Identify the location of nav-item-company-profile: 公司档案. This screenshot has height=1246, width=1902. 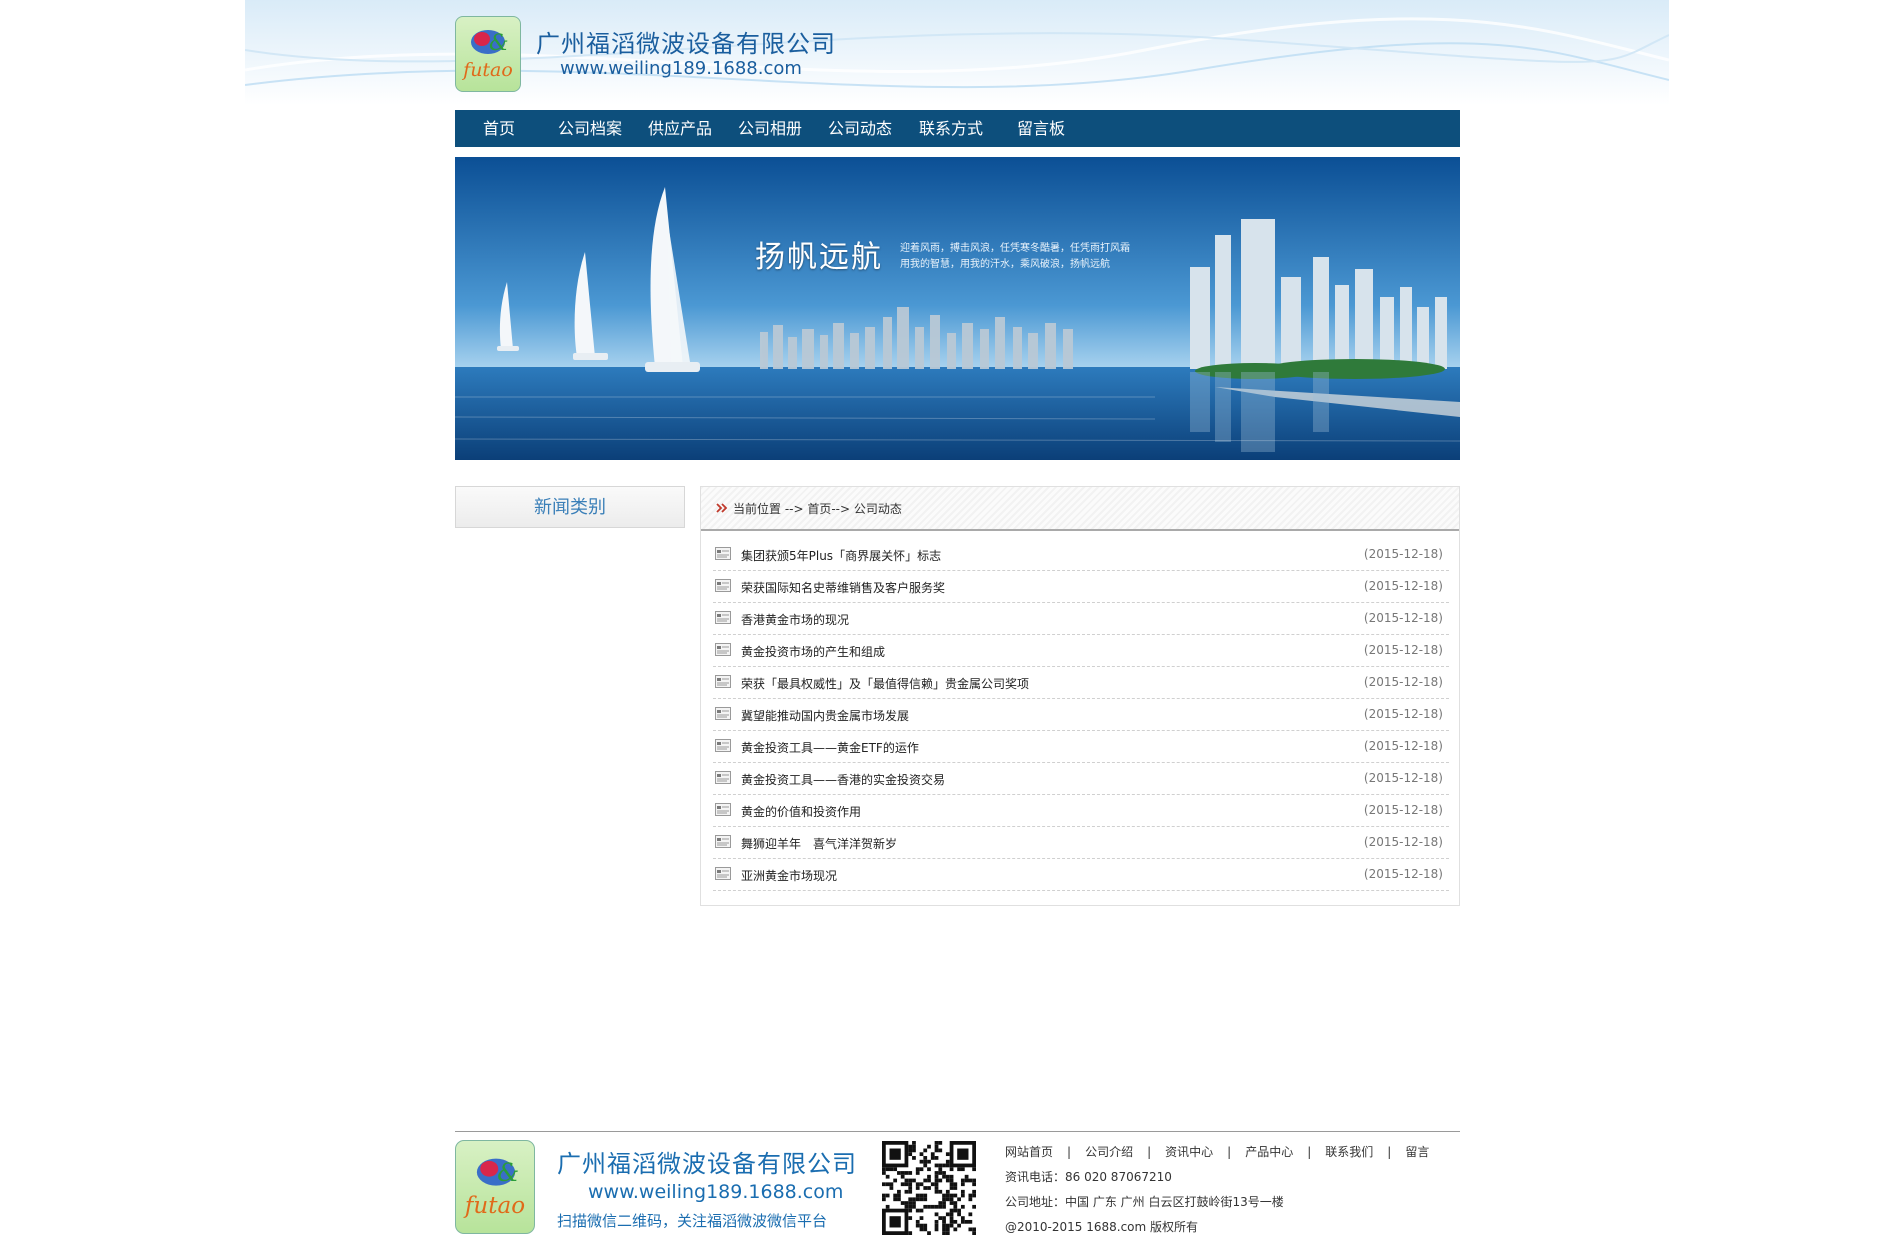
(590, 128).